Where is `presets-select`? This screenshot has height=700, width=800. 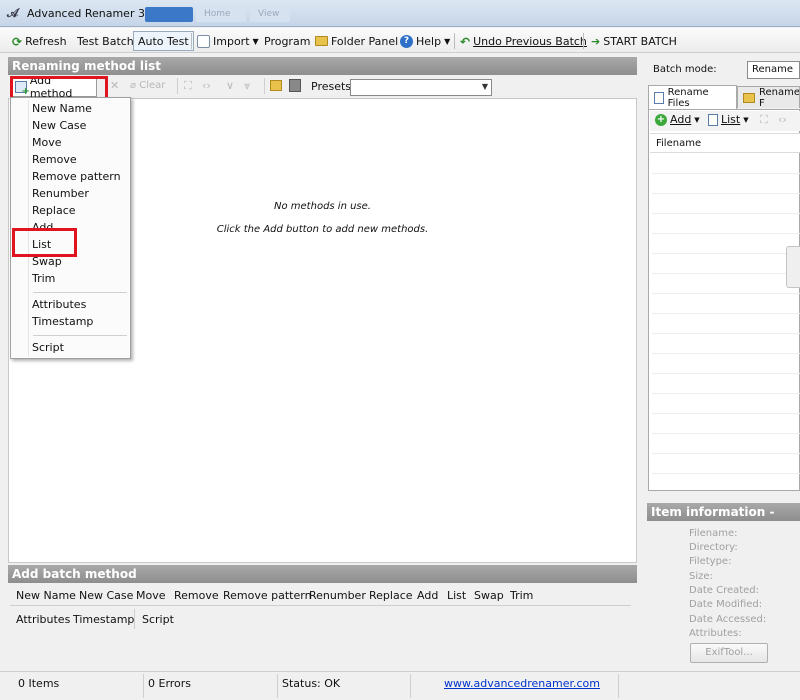 presets-select is located at coordinates (421, 87).